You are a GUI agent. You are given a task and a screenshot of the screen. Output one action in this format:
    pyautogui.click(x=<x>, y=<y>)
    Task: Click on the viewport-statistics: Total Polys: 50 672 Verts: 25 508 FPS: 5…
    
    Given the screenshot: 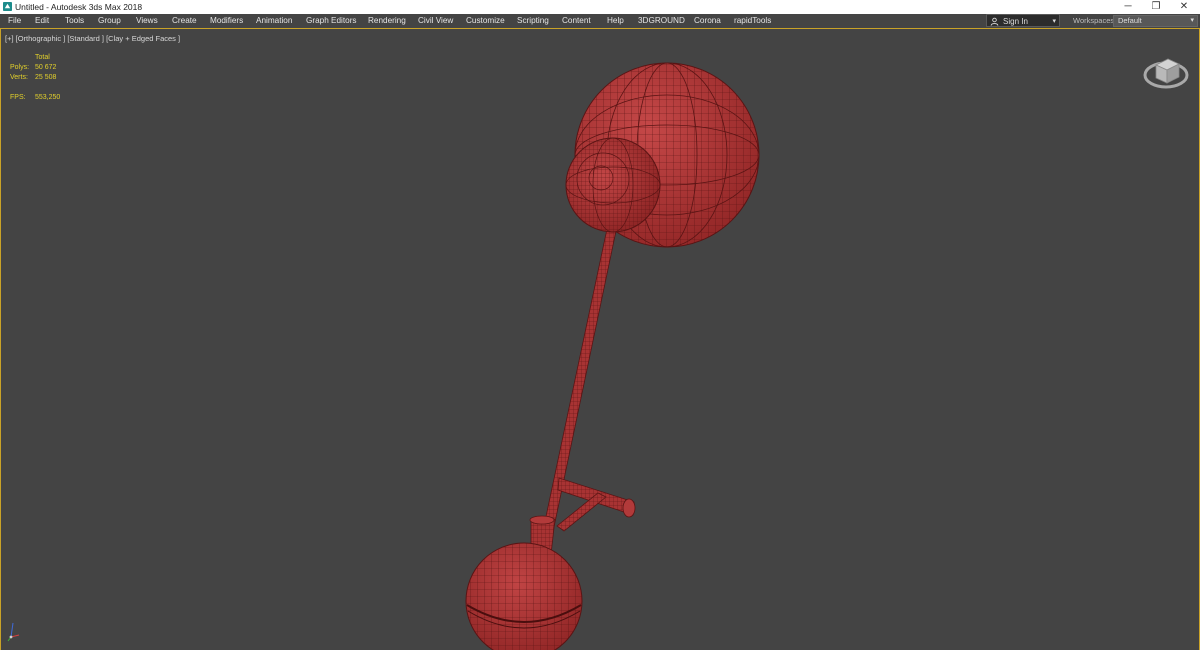 What is the action you would take?
    pyautogui.click(x=50, y=78)
    